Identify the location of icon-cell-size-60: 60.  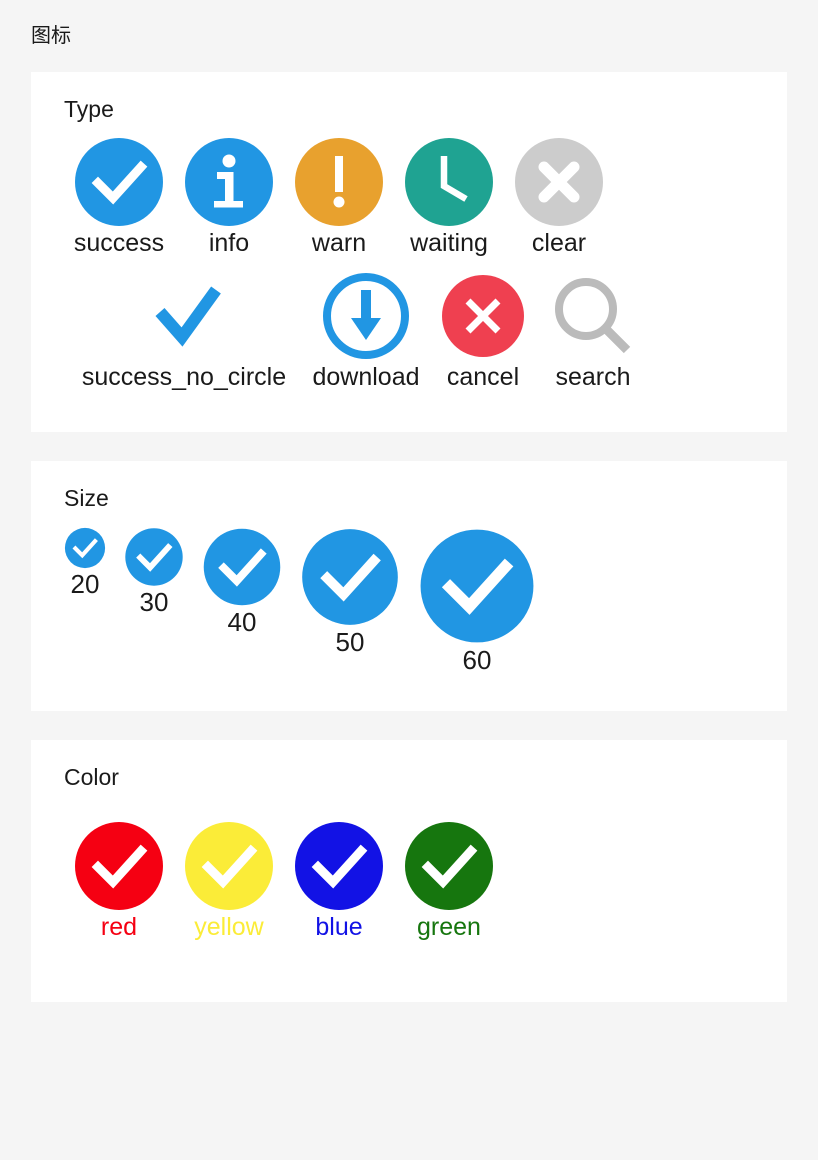
(477, 601).